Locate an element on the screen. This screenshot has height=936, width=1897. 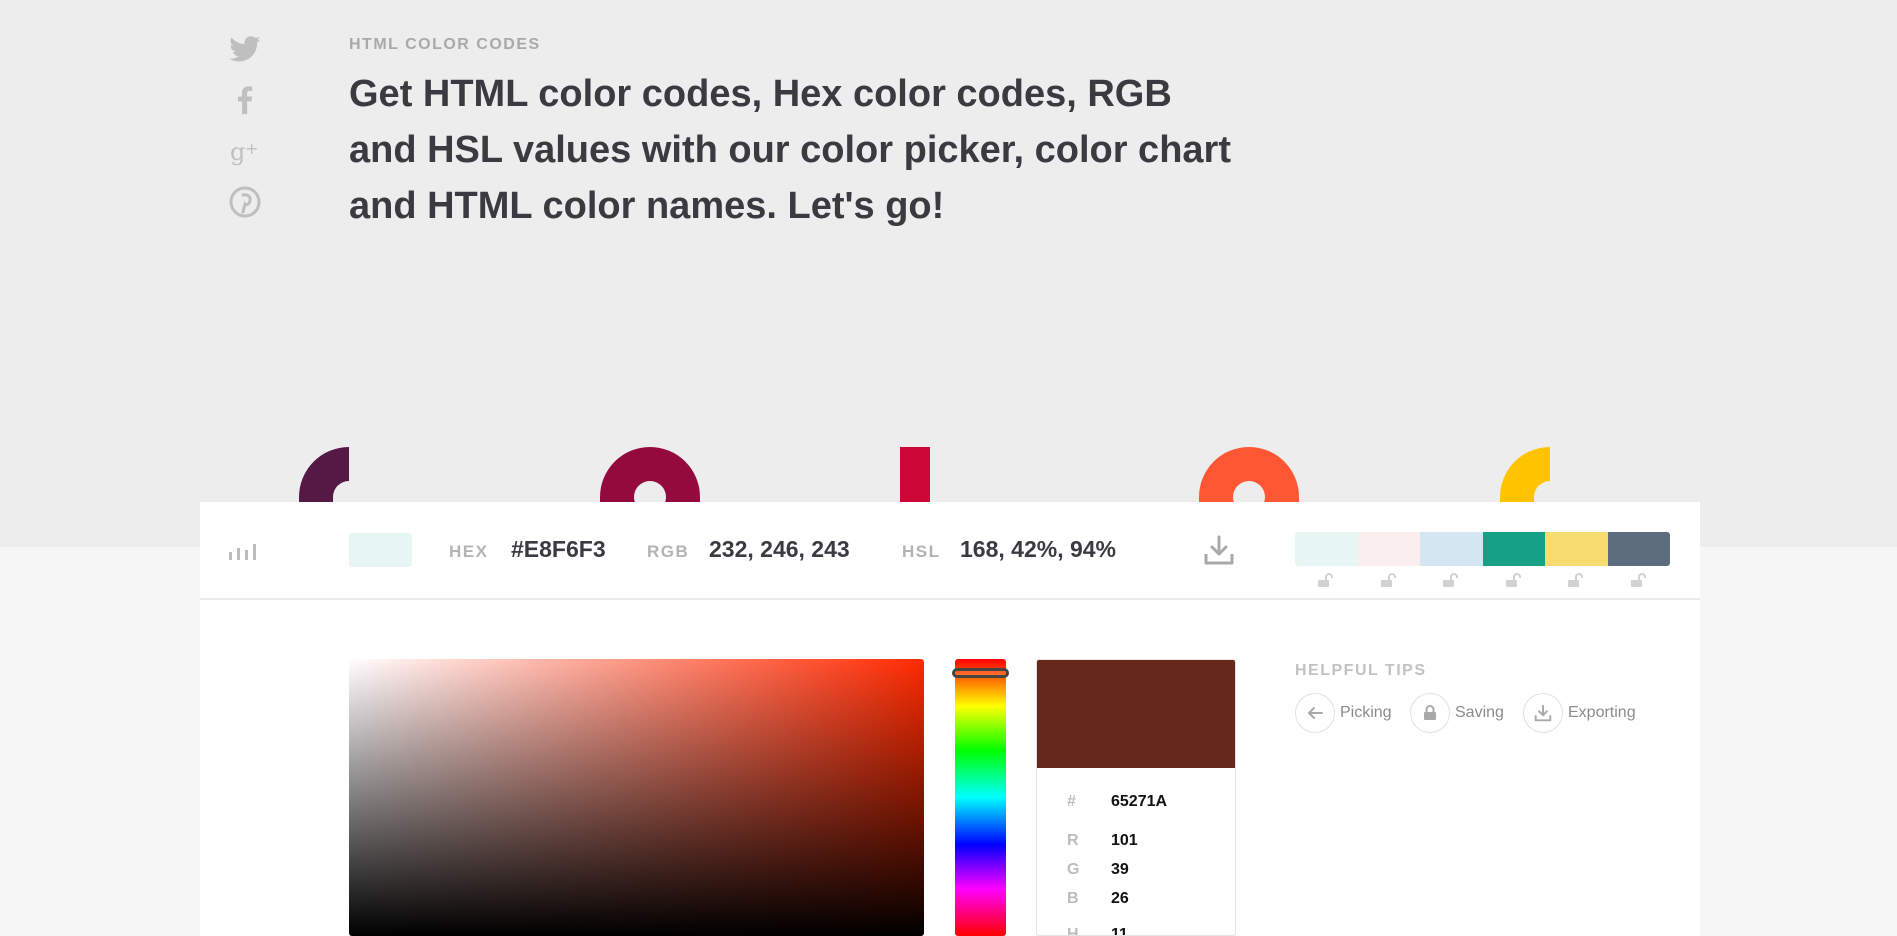
selected-color-preview is located at coordinates (1136, 714).